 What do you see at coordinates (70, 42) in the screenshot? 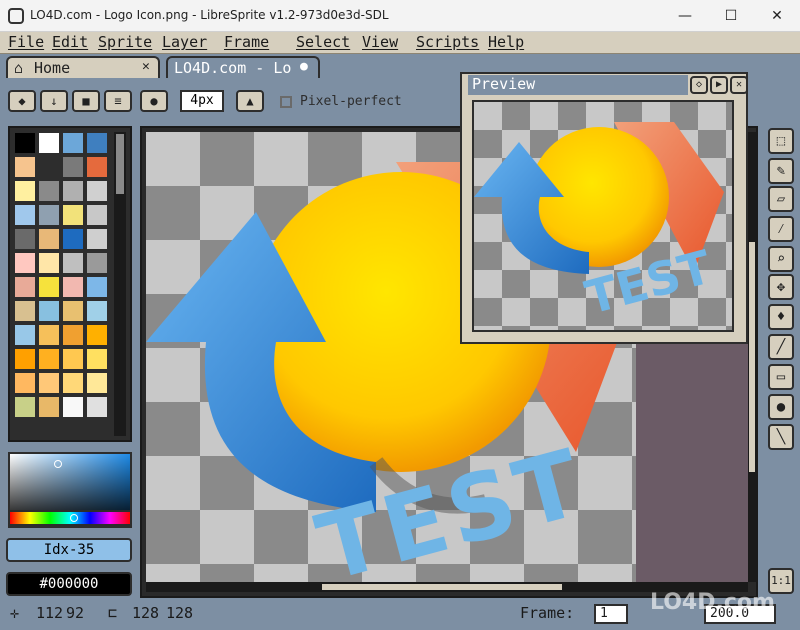
I see `menu-edit: Edit` at bounding box center [70, 42].